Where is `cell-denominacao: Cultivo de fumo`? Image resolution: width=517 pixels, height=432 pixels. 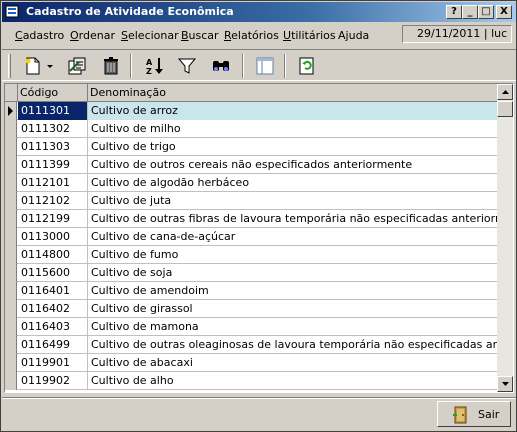 cell-denominacao: Cultivo de fumo is located at coordinates (292, 255).